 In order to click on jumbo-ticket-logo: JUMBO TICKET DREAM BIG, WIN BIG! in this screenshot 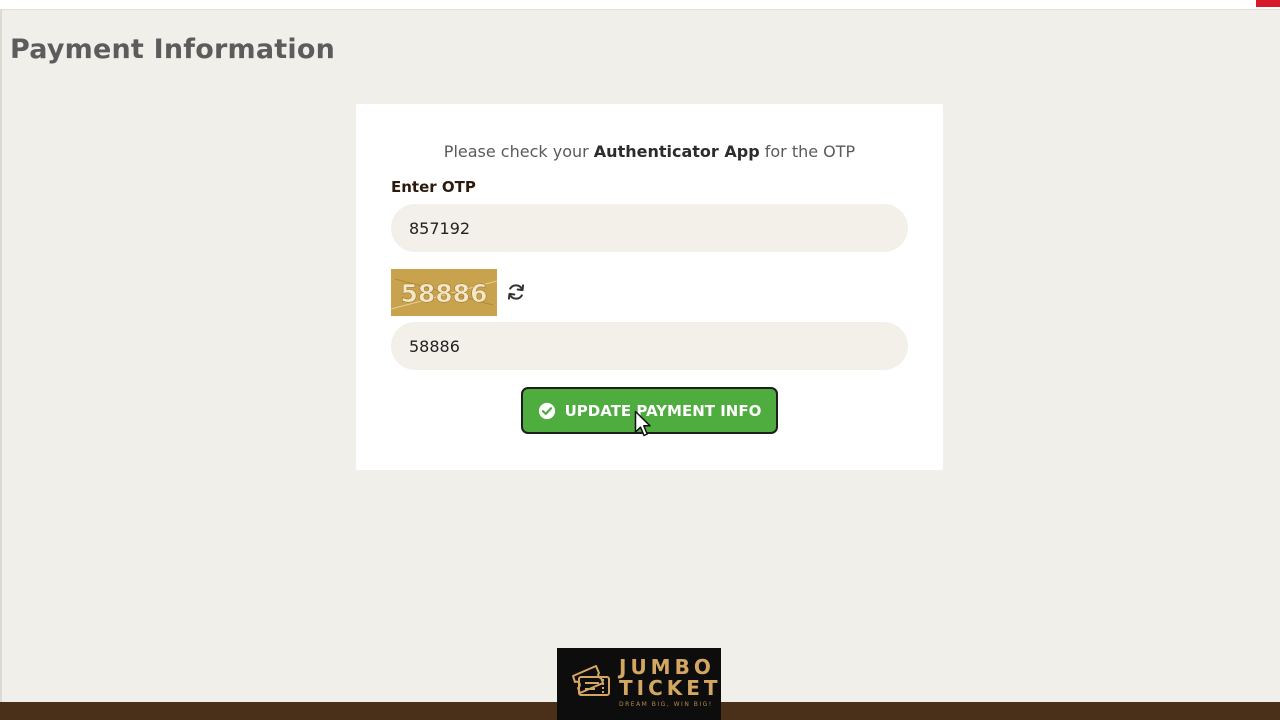, I will do `click(639, 684)`.